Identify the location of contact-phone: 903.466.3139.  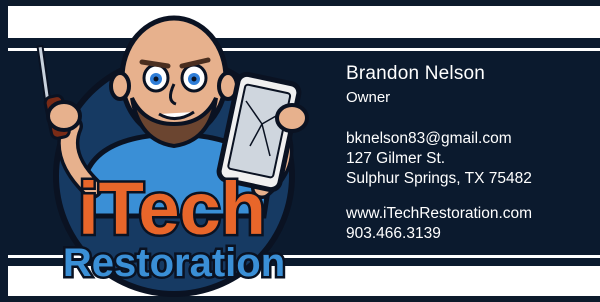
(439, 234).